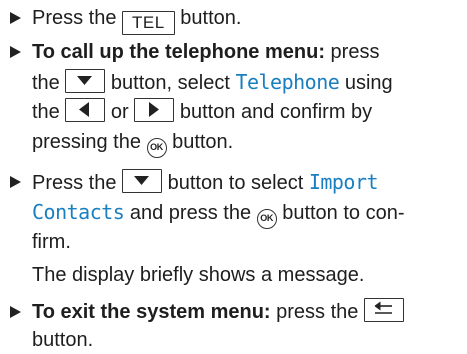 The width and height of the screenshot is (467, 354). I want to click on step-line: button., so click(62, 340).